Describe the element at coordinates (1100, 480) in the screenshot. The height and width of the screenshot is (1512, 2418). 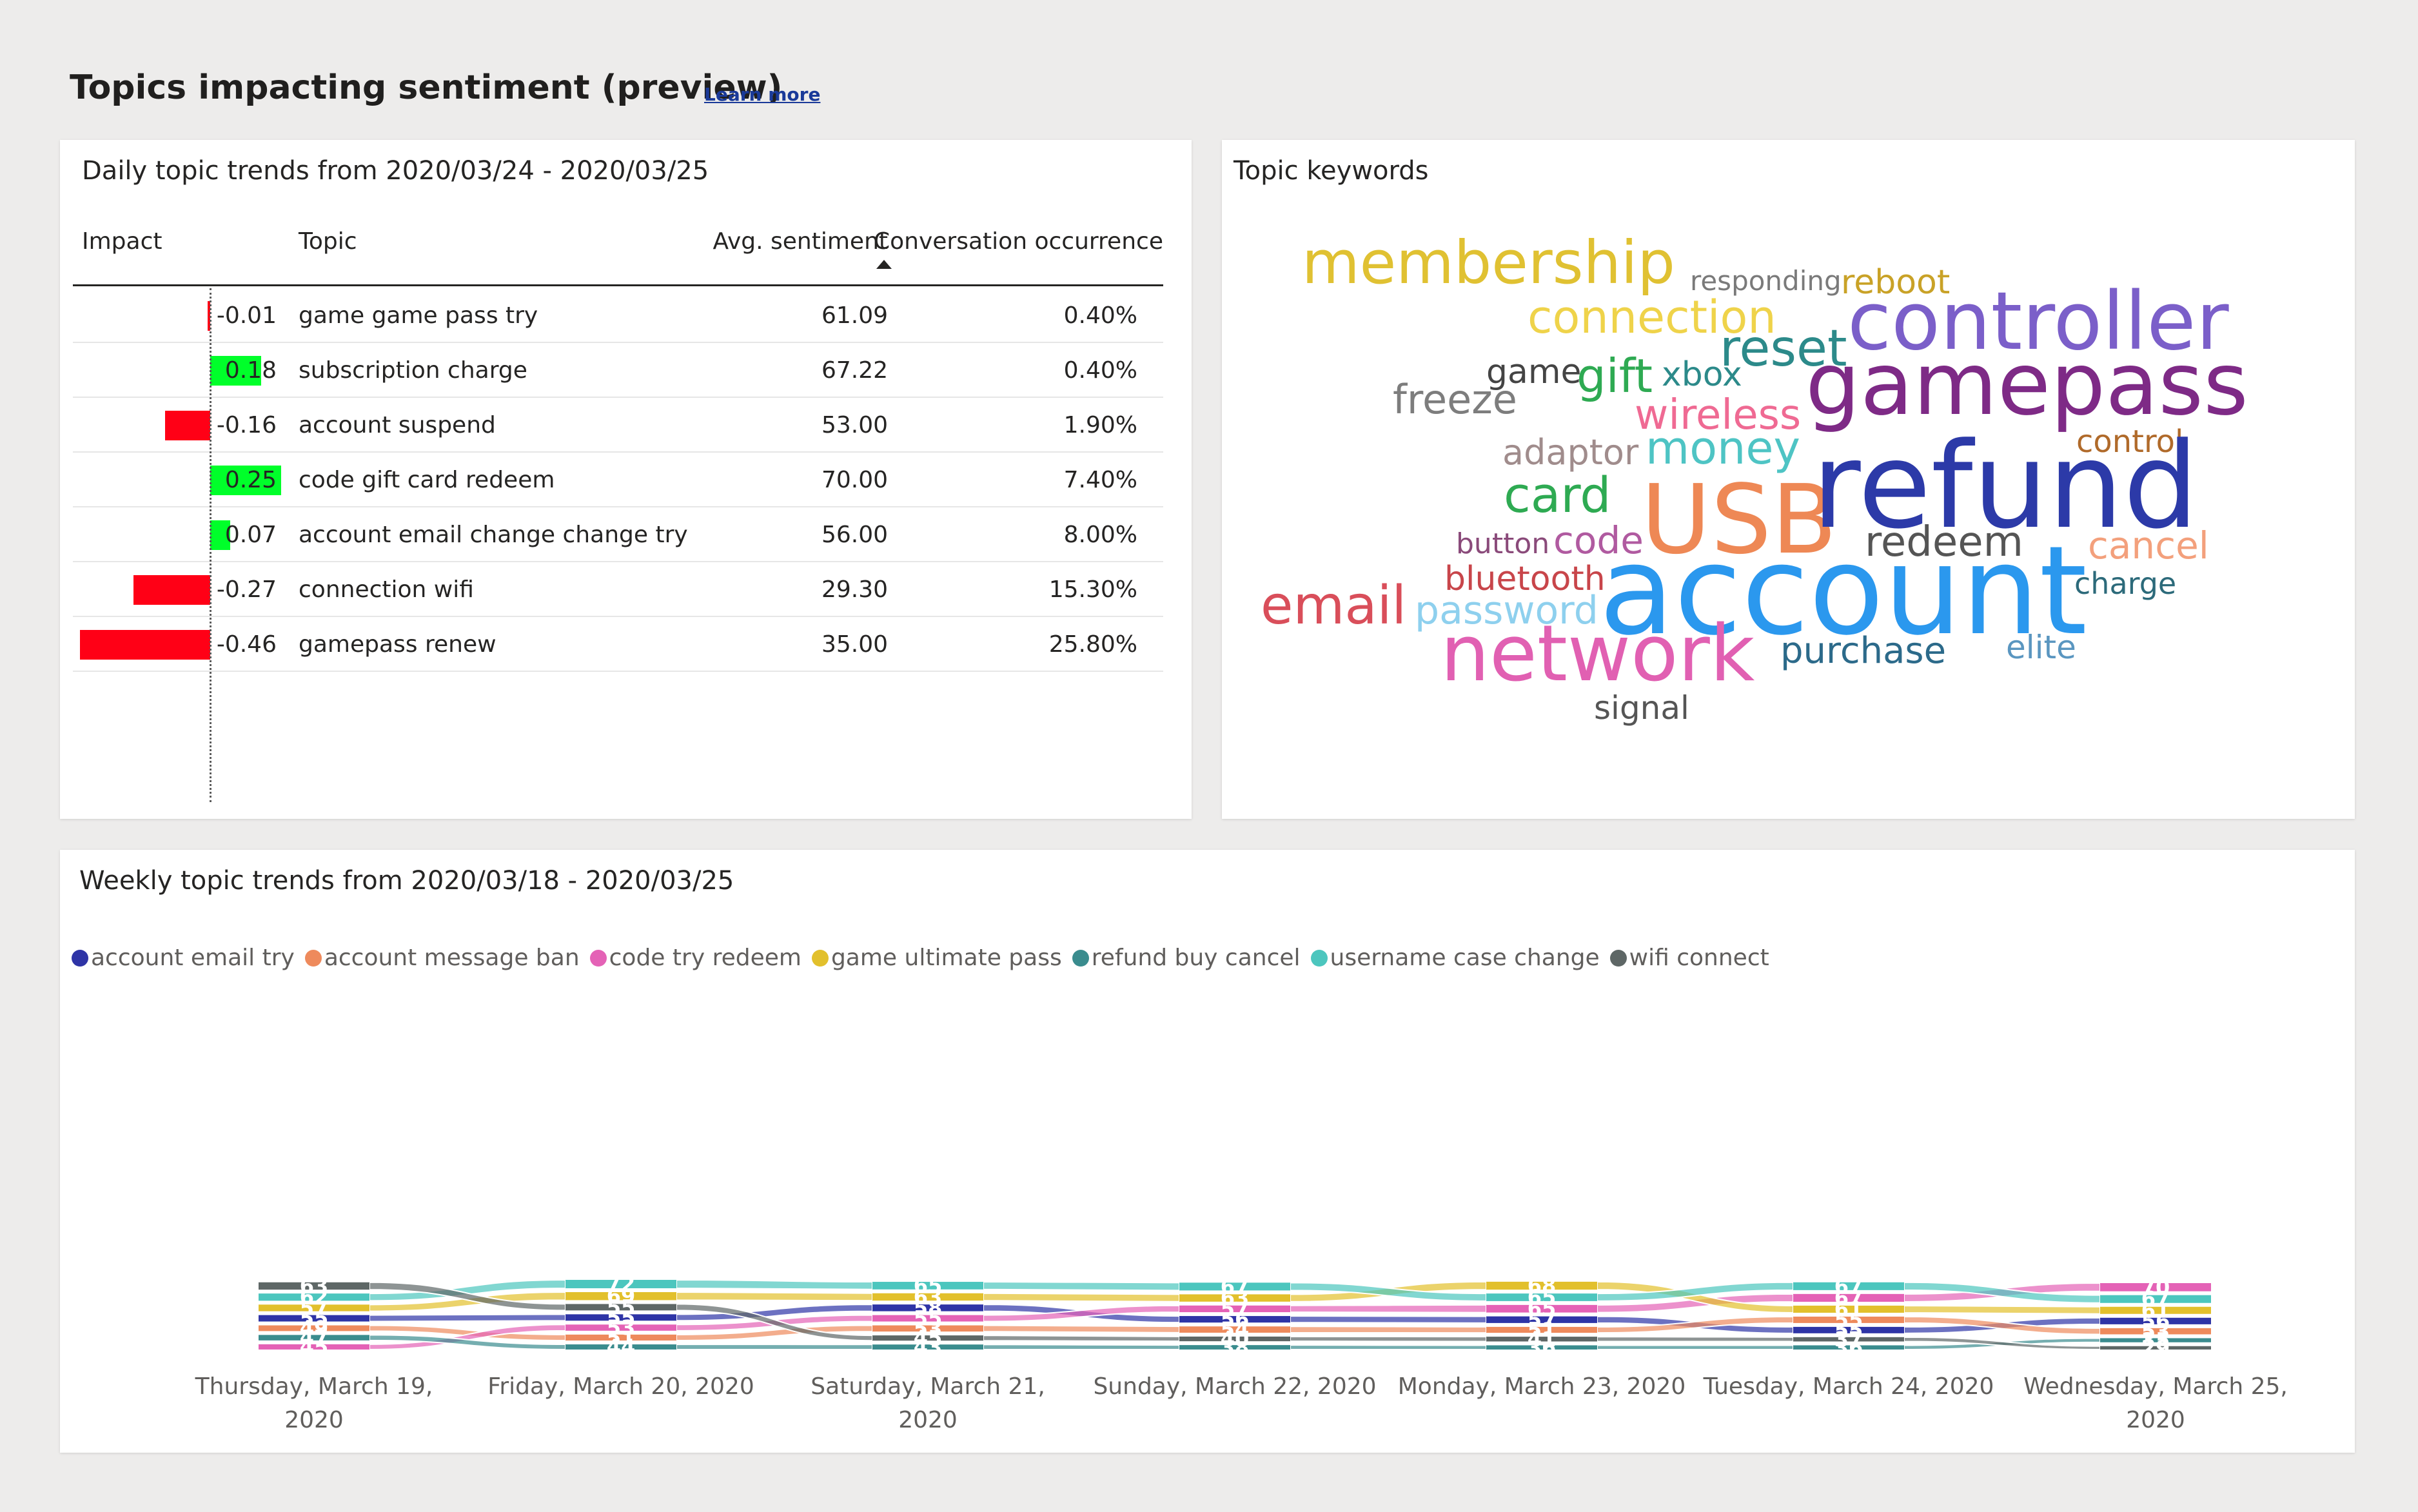
I see `occurrence-value: 7.40%` at that location.